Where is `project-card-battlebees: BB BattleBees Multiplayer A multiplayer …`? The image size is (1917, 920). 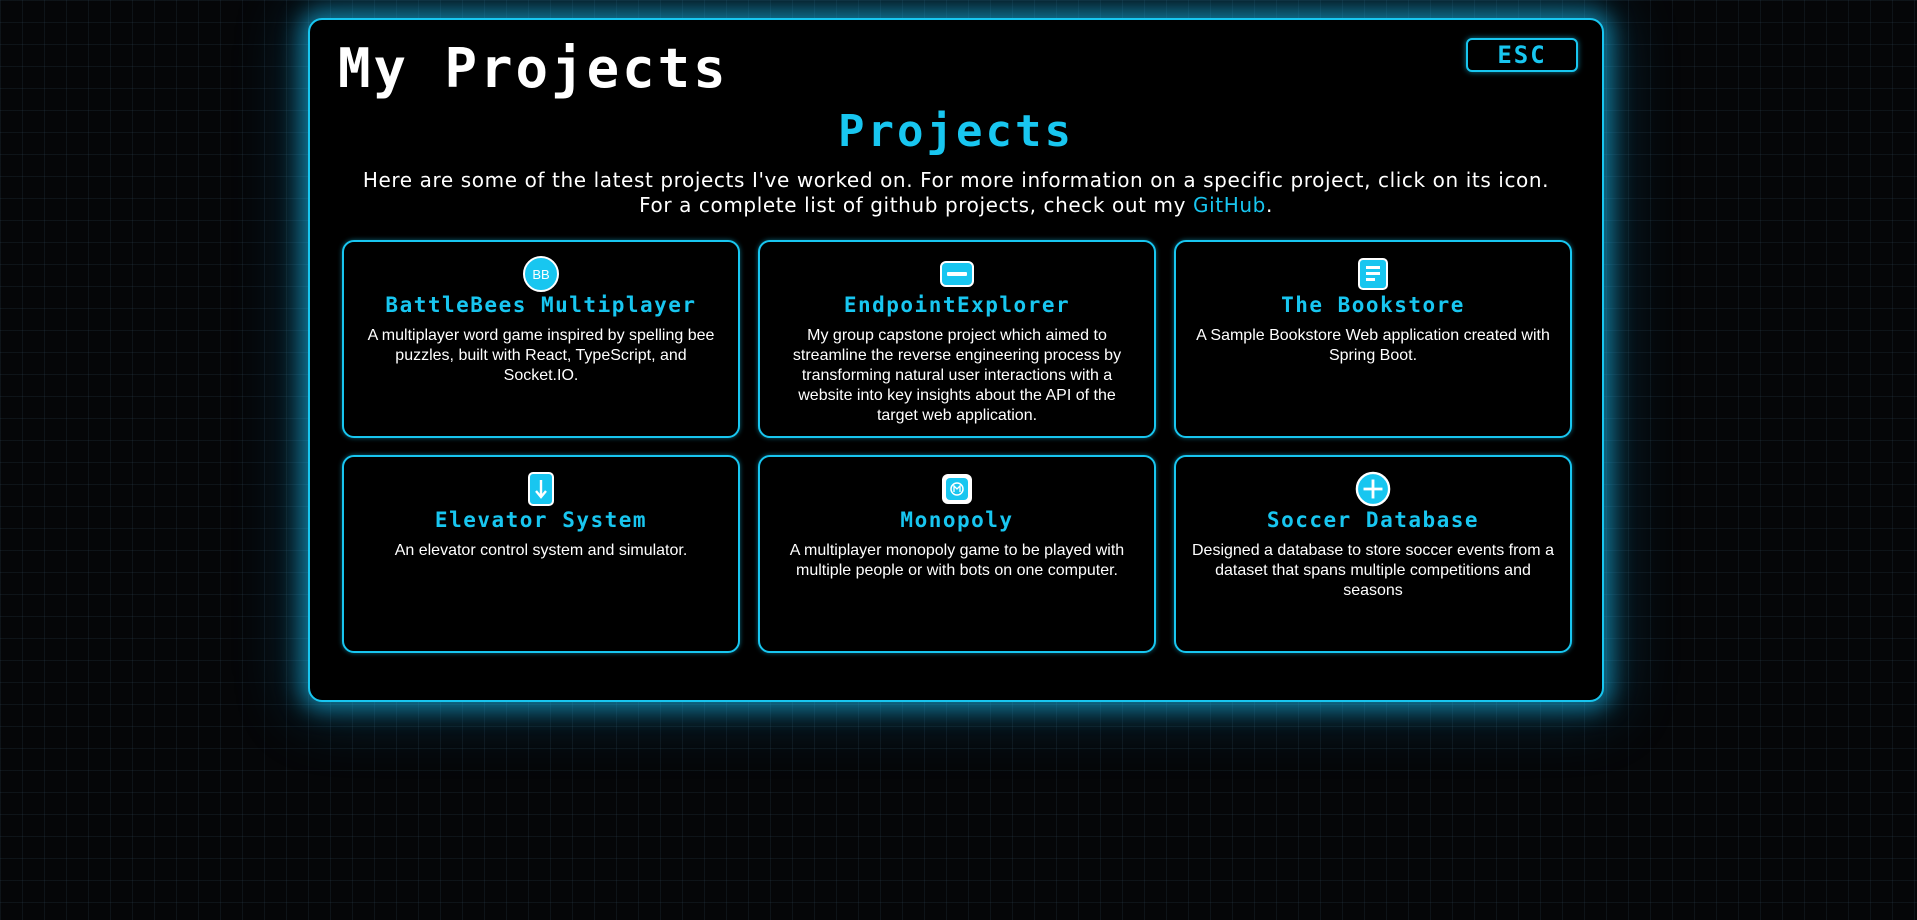
project-card-battlebees: BB BattleBees Multiplayer A multiplayer … is located at coordinates (541, 339).